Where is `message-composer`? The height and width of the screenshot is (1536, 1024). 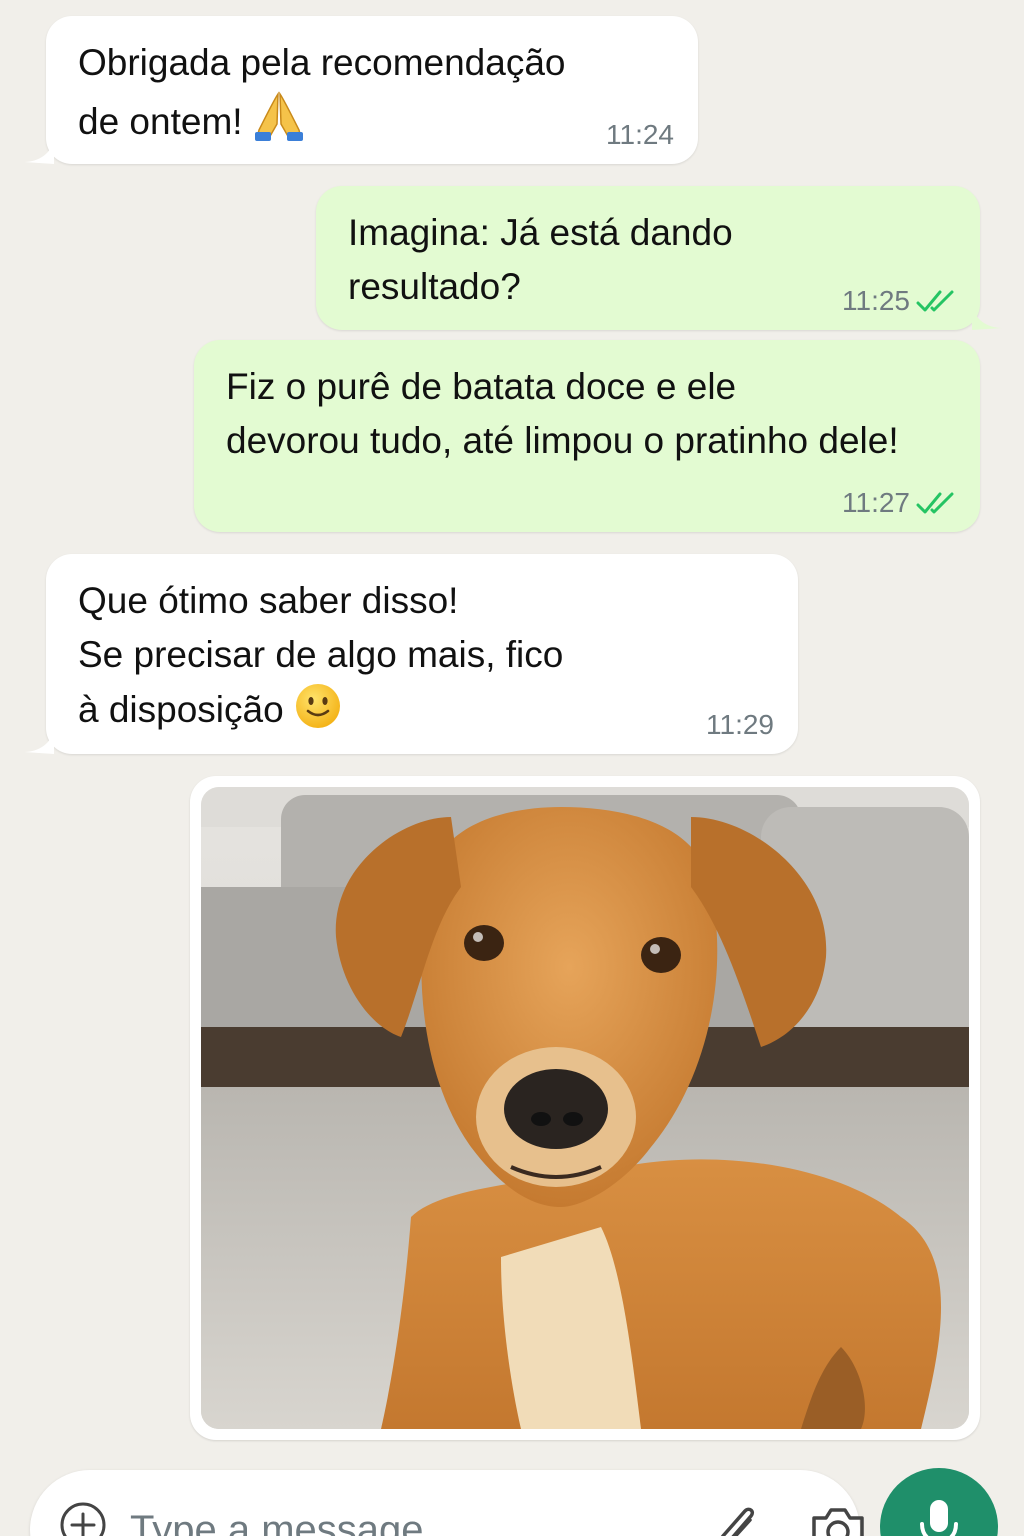
message-composer is located at coordinates (447, 1503).